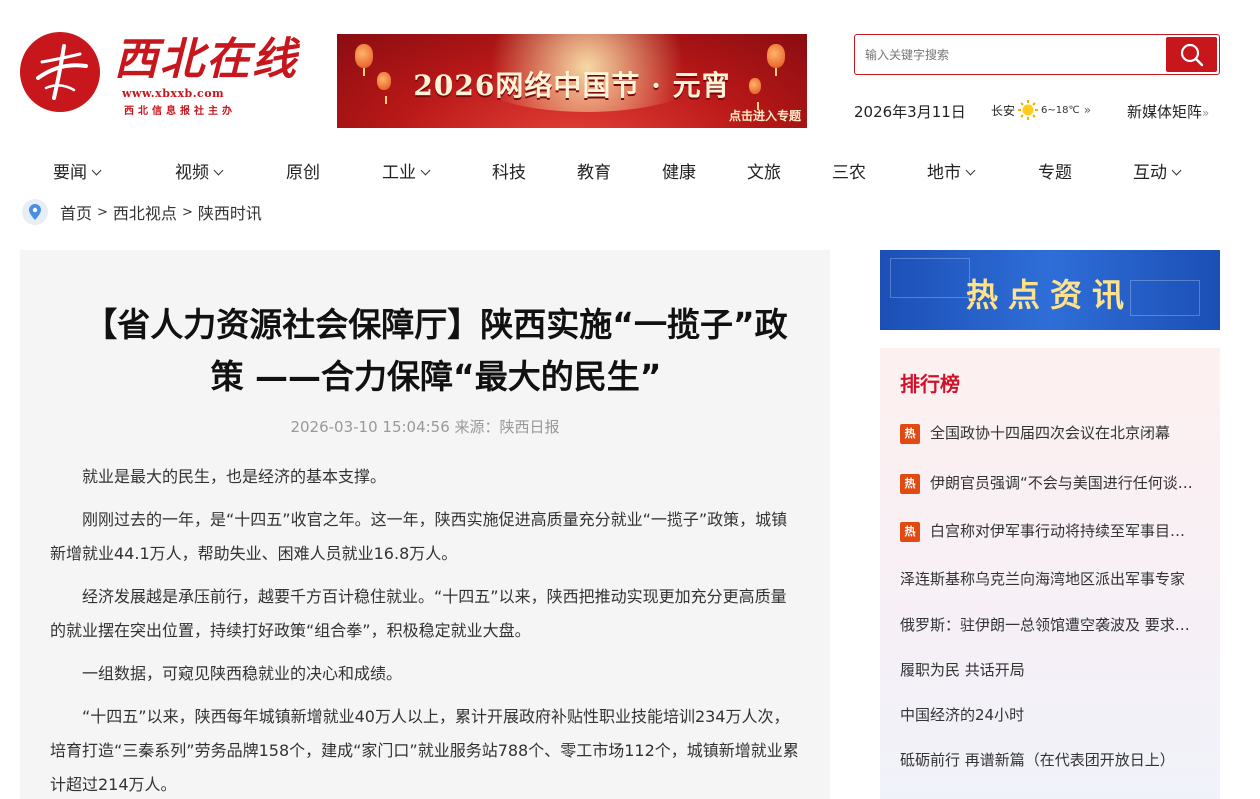  Describe the element at coordinates (1062, 483) in the screenshot. I see `ranking-item-text: 伊朗官员强调“不会与美国进行任何谈判”` at that location.